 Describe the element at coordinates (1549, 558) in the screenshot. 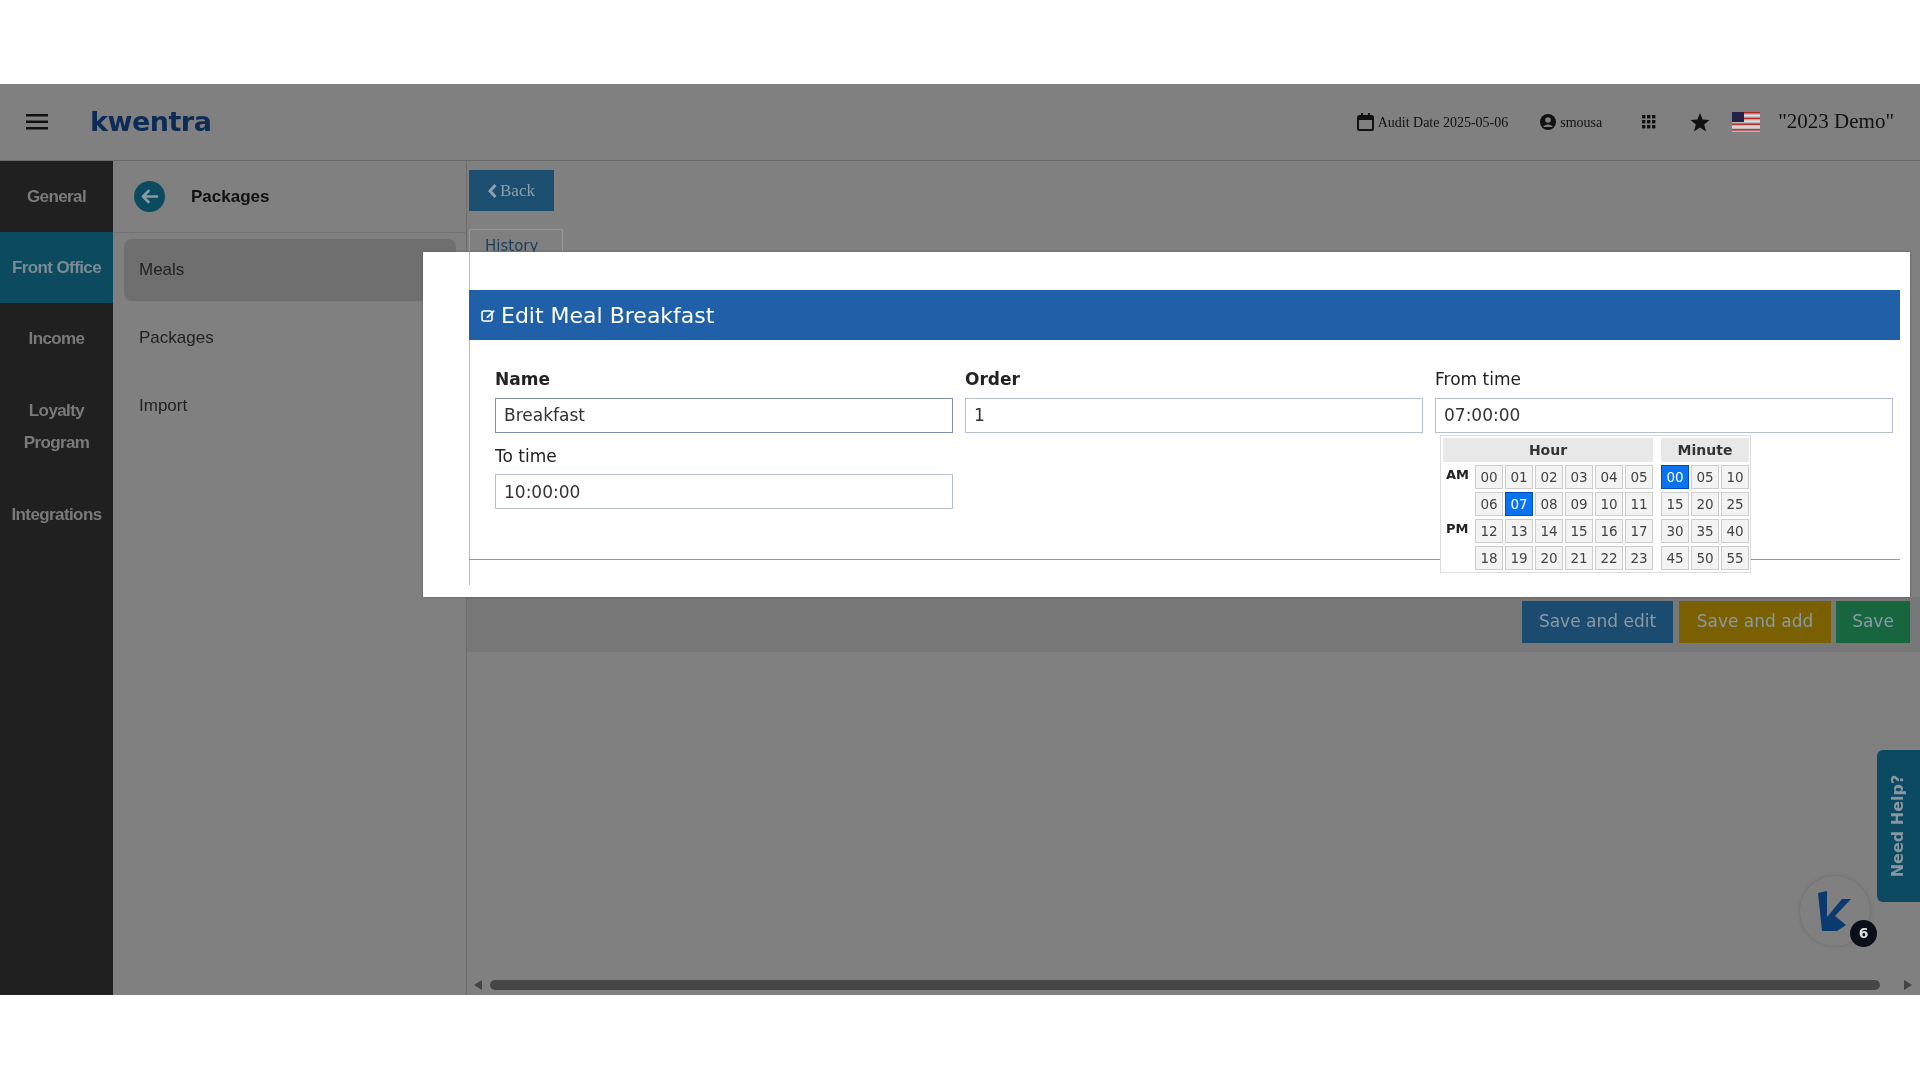

I see `hour-option: 20` at that location.